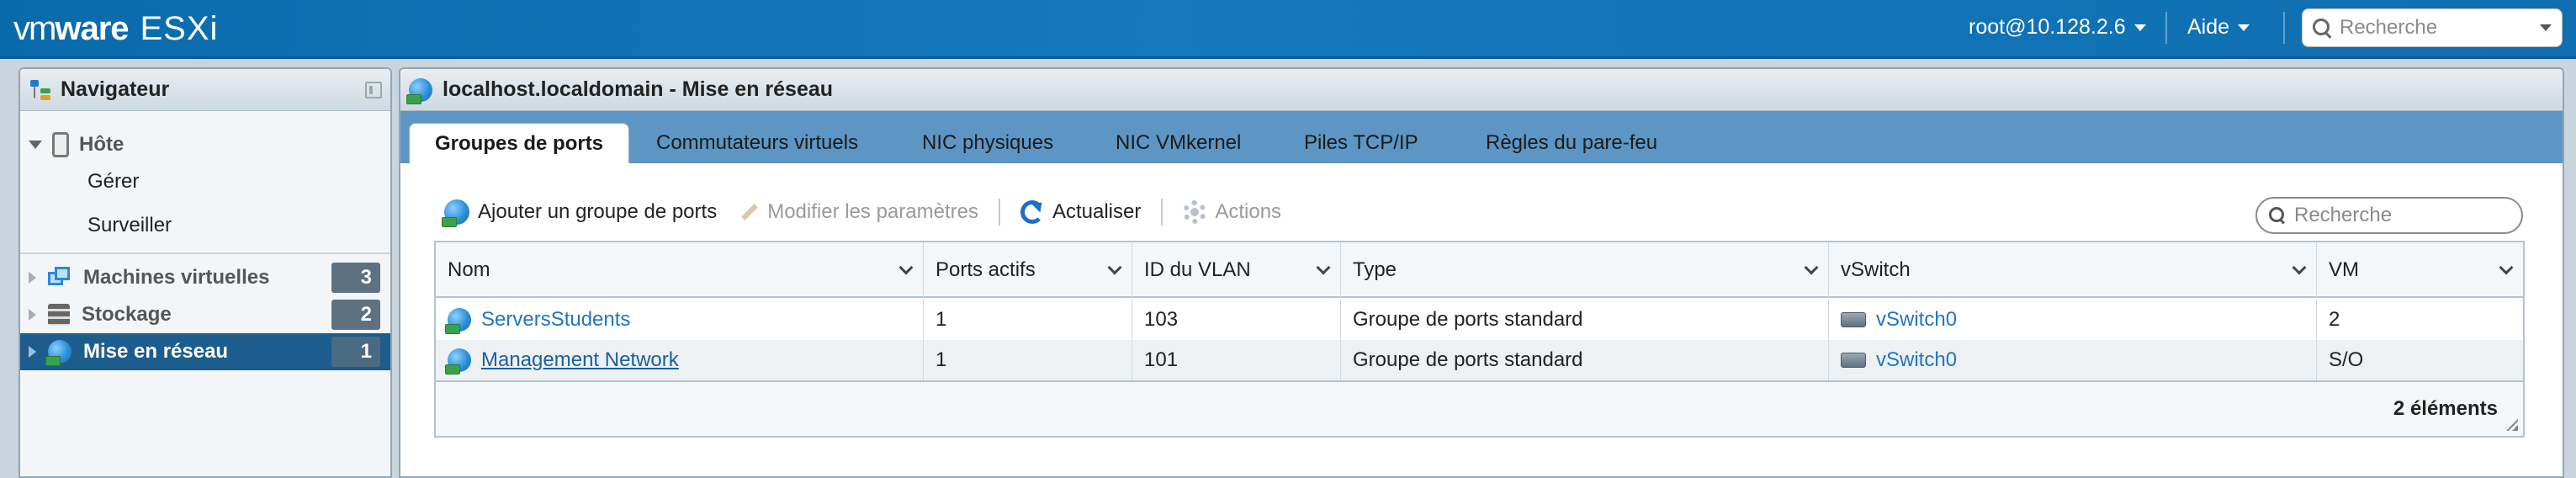  What do you see at coordinates (129, 225) in the screenshot?
I see `nav-monitor-label: Surveiller` at bounding box center [129, 225].